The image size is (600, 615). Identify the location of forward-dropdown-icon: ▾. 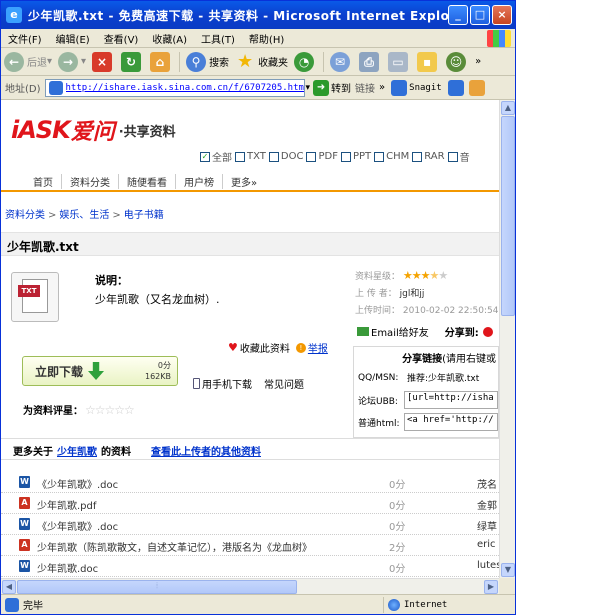
(83, 61).